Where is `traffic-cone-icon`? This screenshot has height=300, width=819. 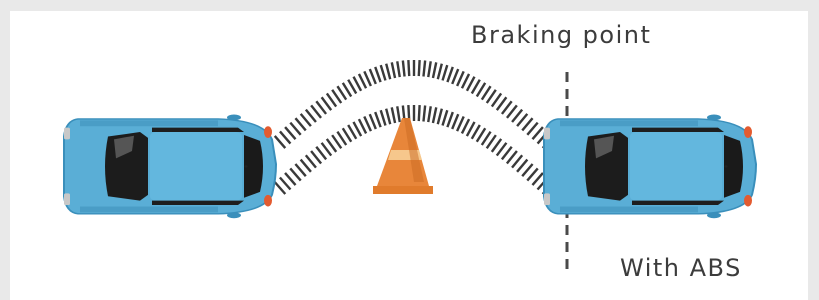
traffic-cone-icon is located at coordinates (403, 156).